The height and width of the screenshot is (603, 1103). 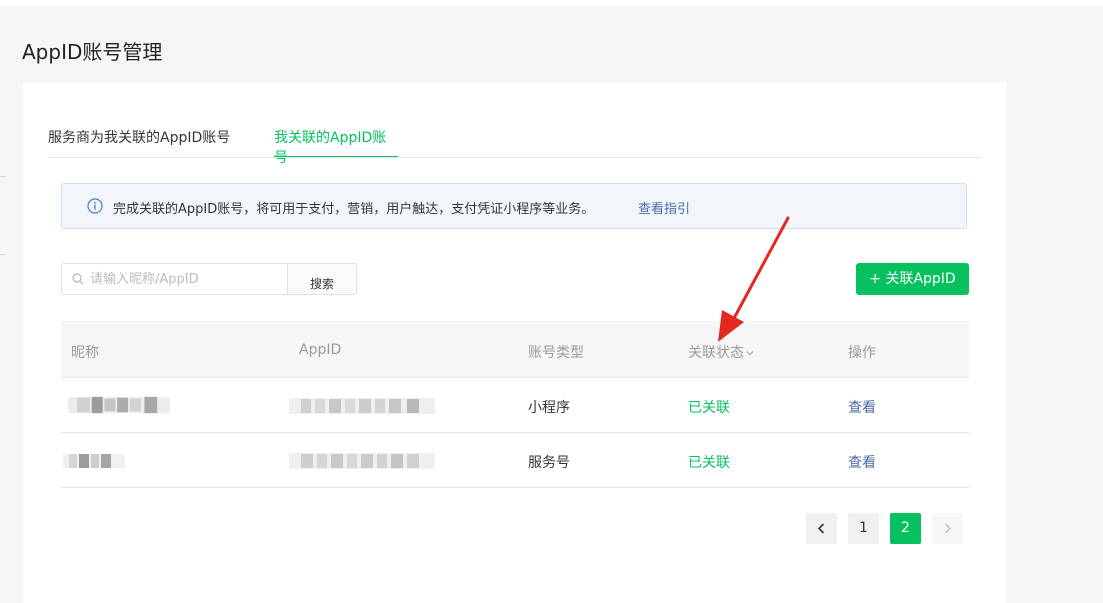 I want to click on table-header: 昵称 AppID 账号类型 关联状态 操作, so click(x=515, y=349).